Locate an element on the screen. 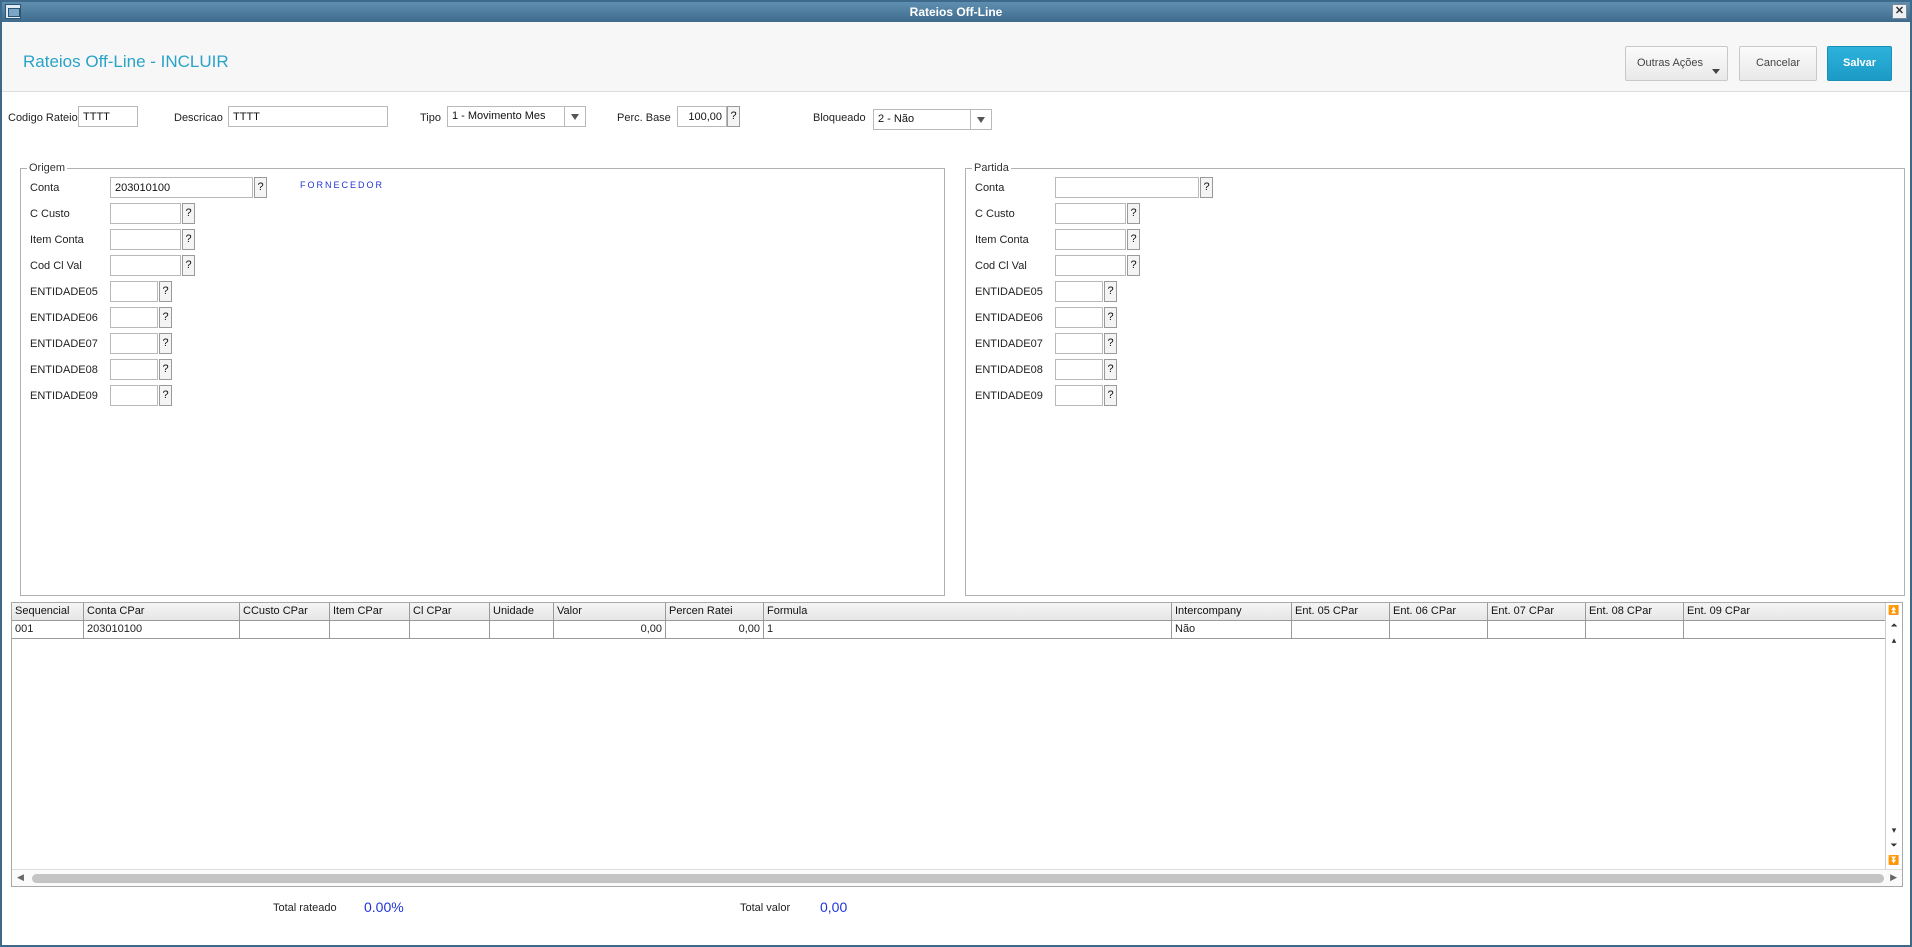 This screenshot has width=1912, height=947. other-actions-button: Outras Ações is located at coordinates (1676, 63).